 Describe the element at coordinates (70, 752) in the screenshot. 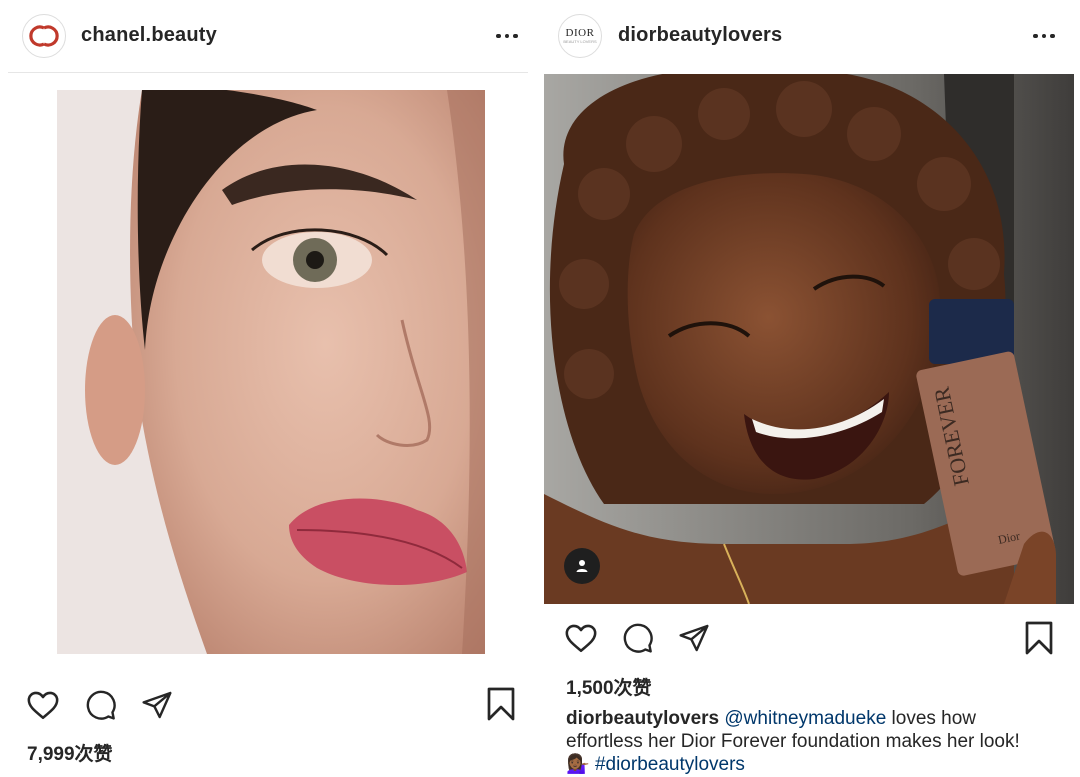

I see `like-count: 7,999次赞` at that location.